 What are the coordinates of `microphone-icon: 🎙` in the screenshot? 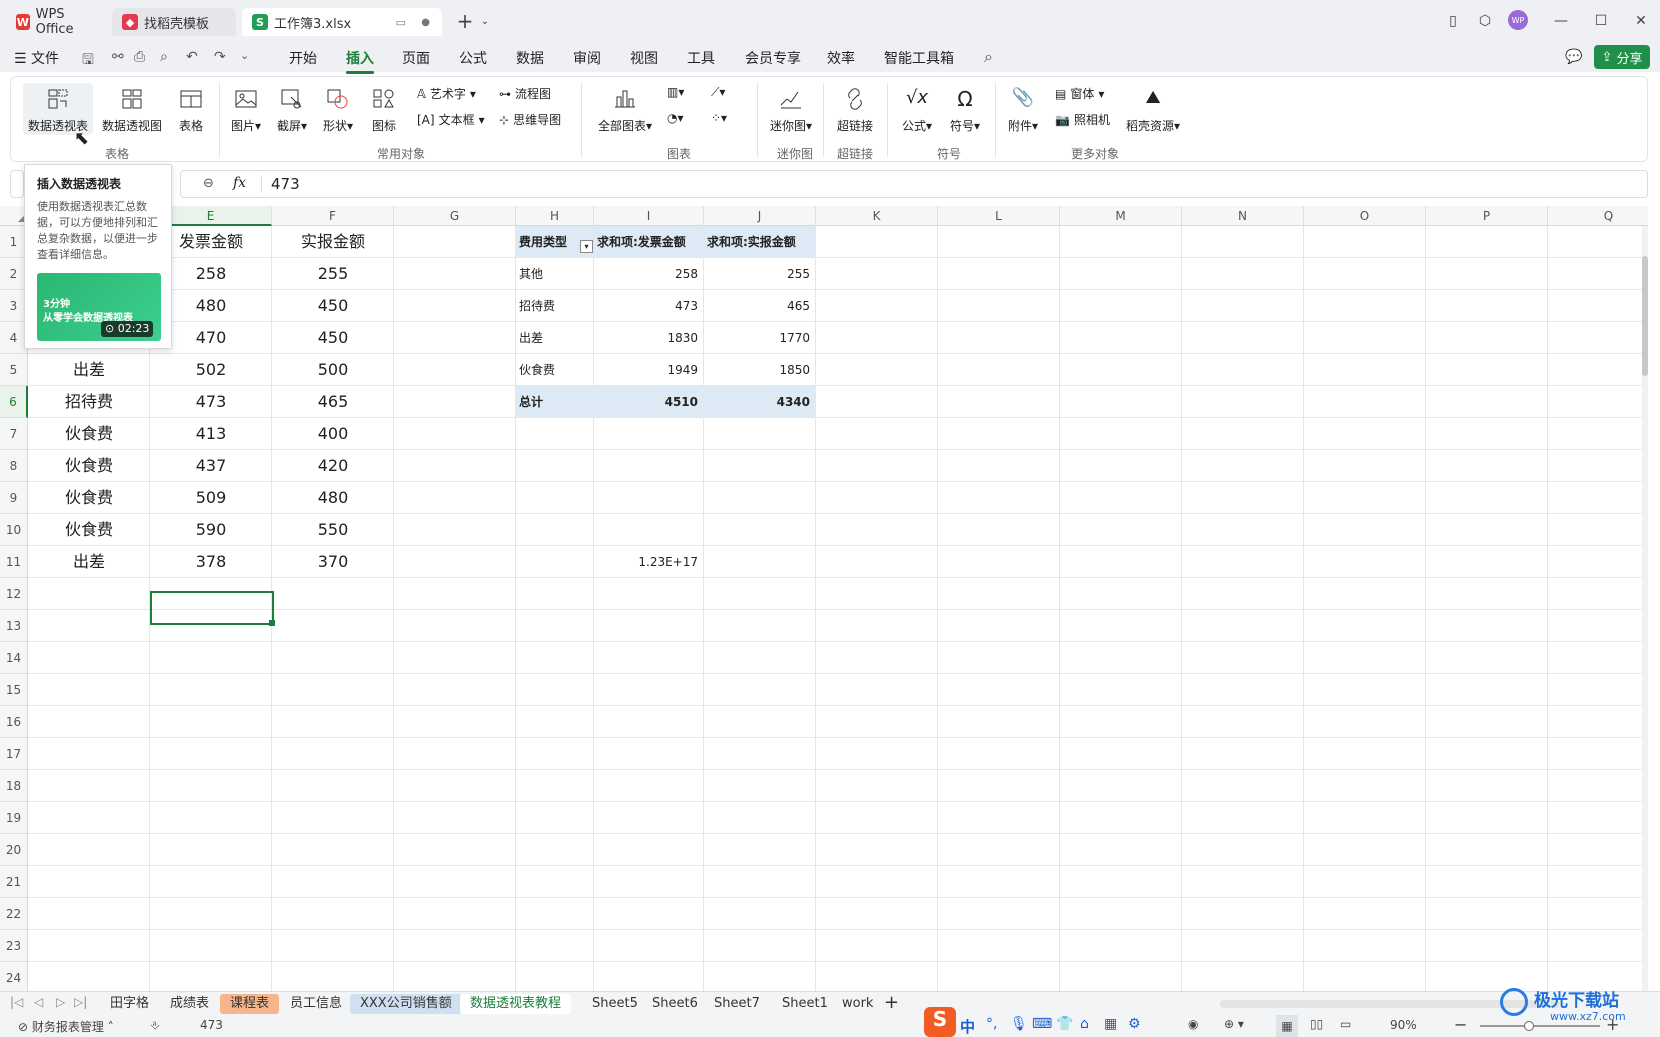 It's located at (1019, 1024).